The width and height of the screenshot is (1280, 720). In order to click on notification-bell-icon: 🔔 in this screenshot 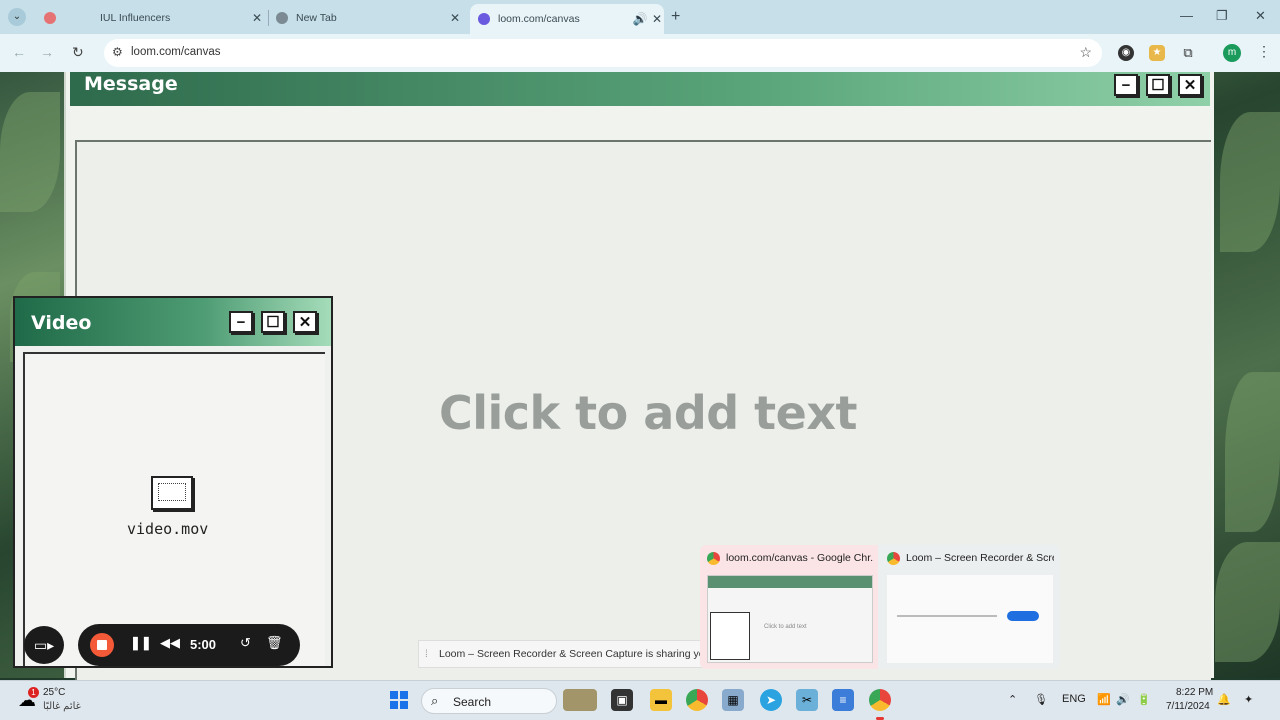, I will do `click(1224, 699)`.